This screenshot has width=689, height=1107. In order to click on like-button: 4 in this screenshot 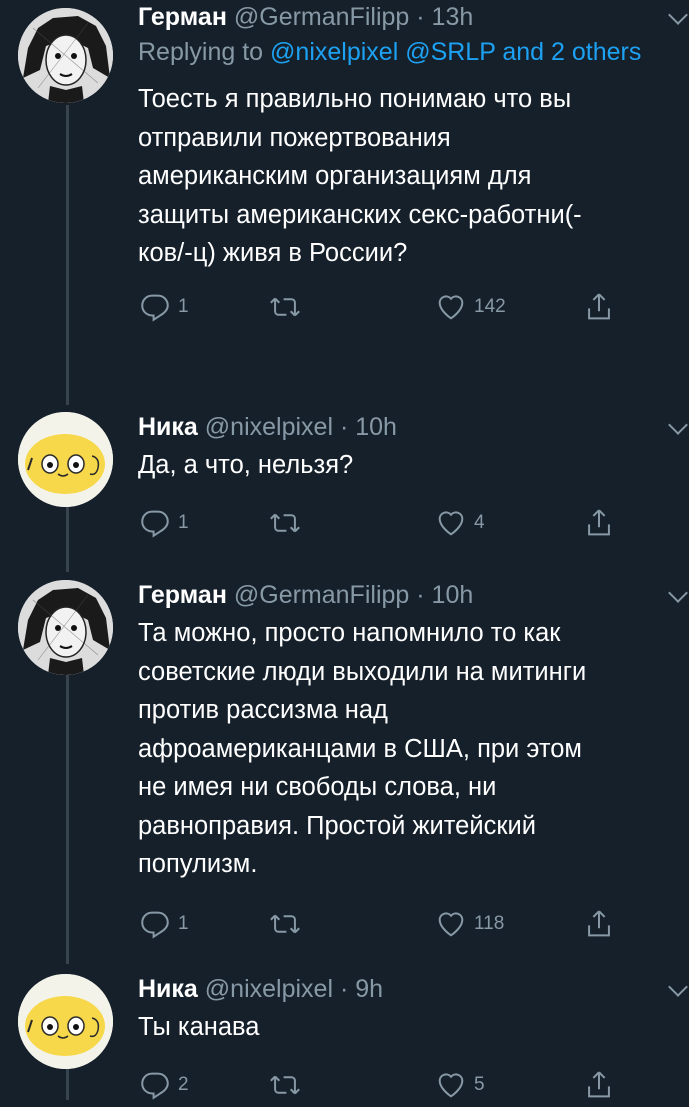, I will do `click(459, 523)`.